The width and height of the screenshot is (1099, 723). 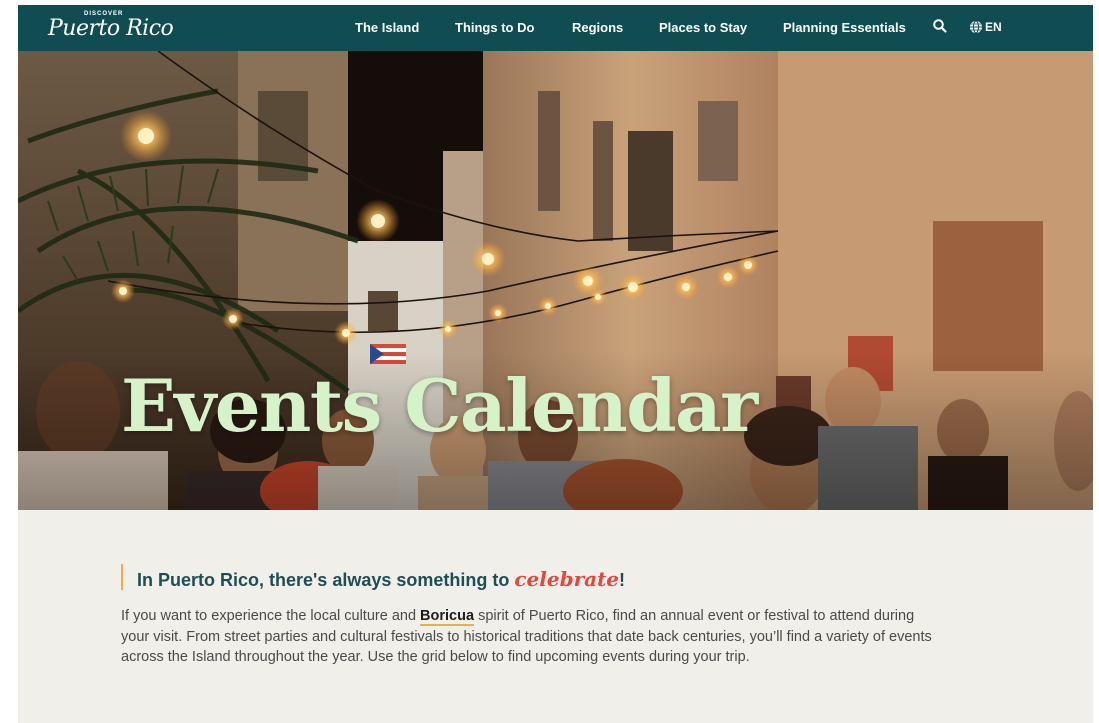 I want to click on heading-accent-bar, so click(x=122, y=577).